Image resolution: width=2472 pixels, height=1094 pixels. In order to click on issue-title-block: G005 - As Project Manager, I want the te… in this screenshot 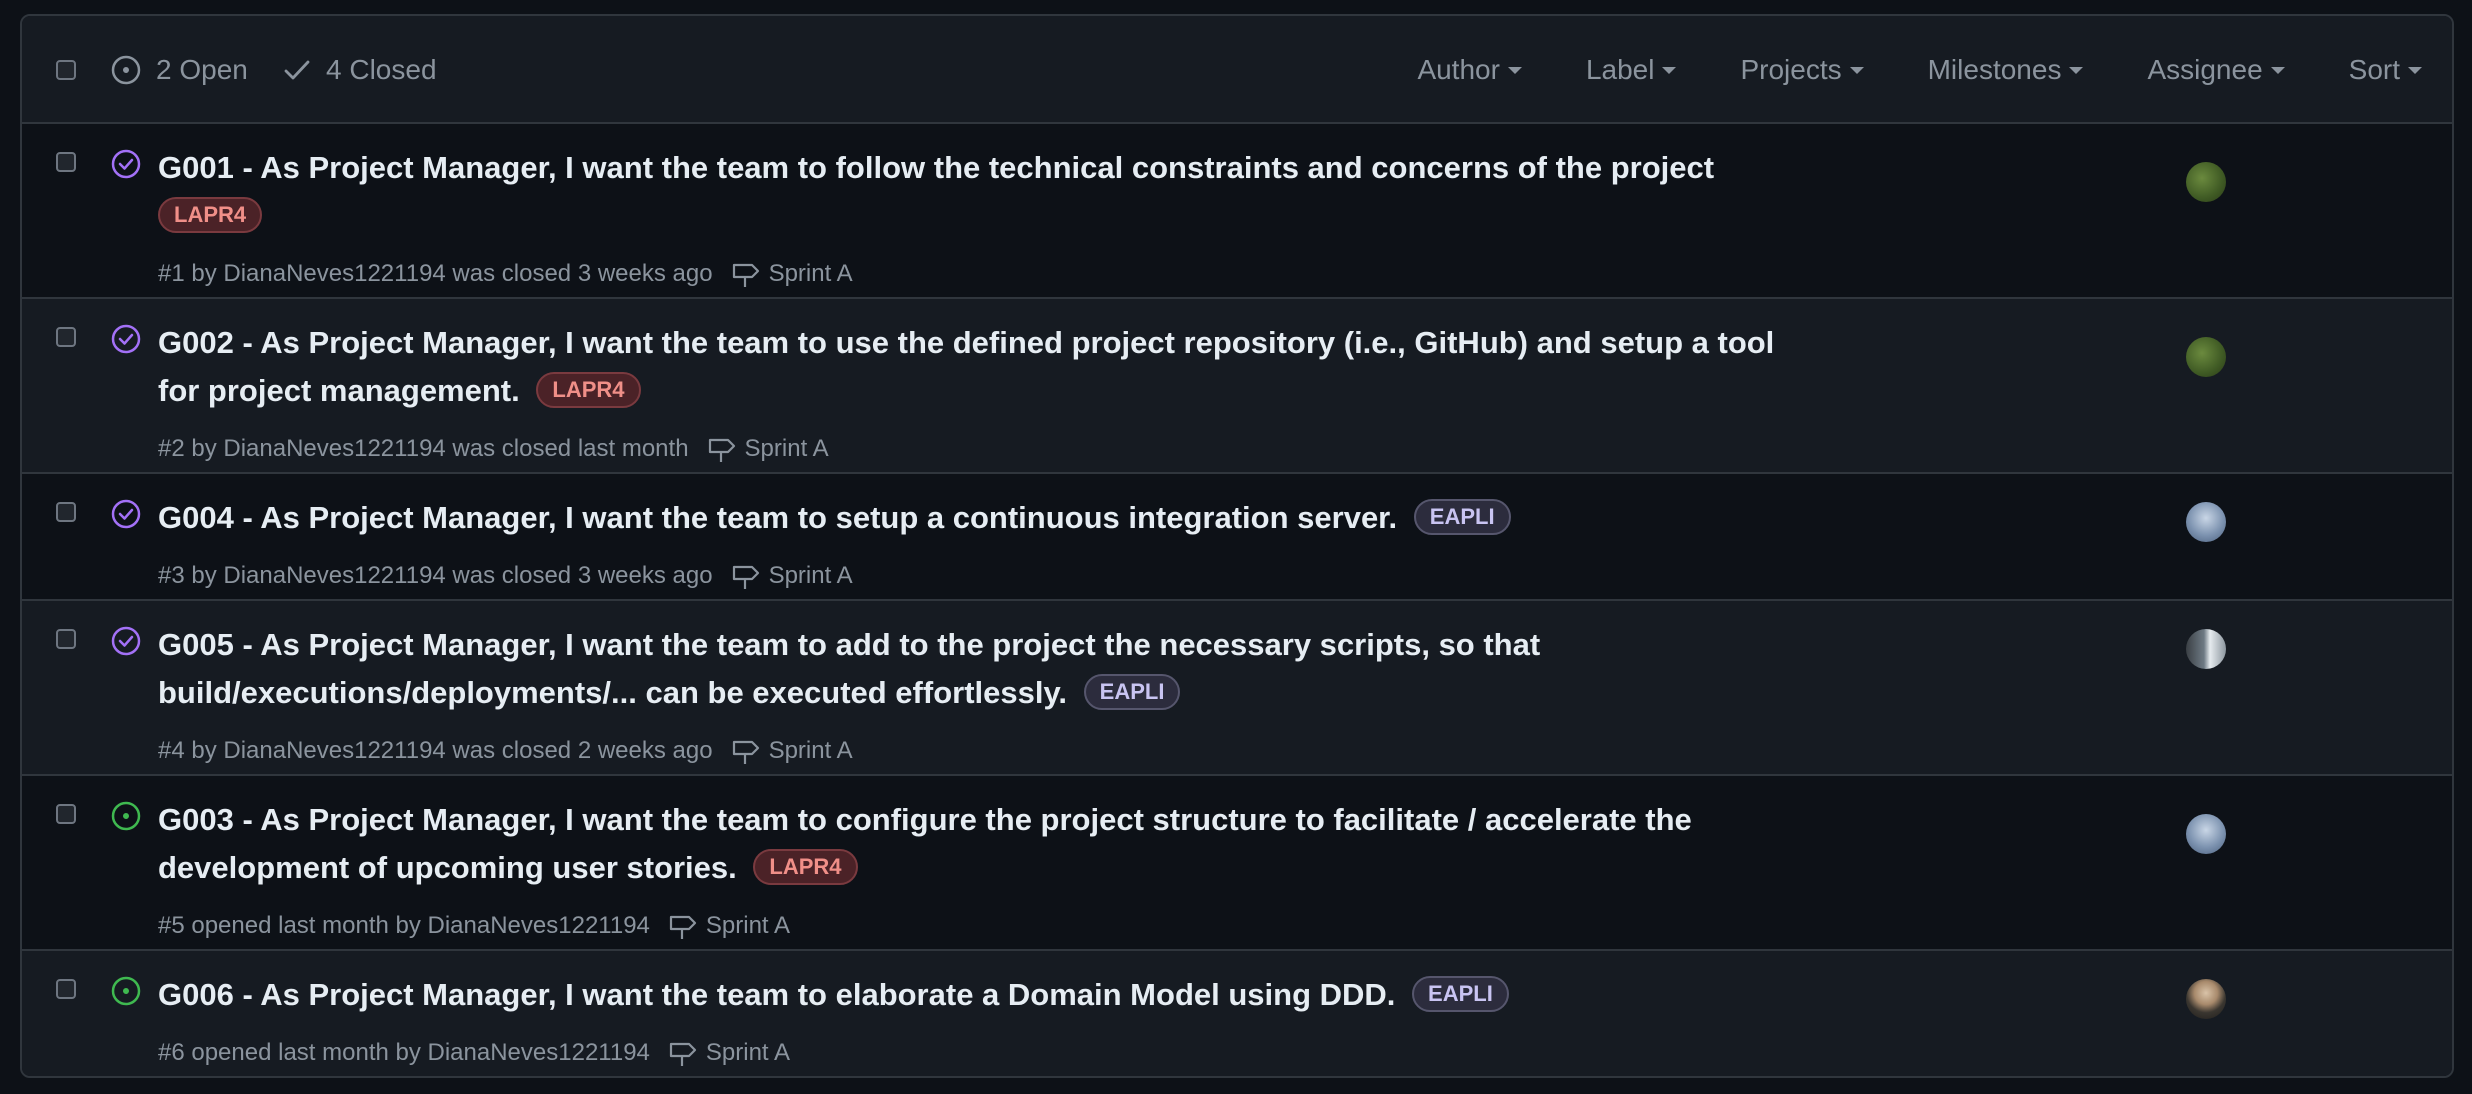, I will do `click(918, 669)`.